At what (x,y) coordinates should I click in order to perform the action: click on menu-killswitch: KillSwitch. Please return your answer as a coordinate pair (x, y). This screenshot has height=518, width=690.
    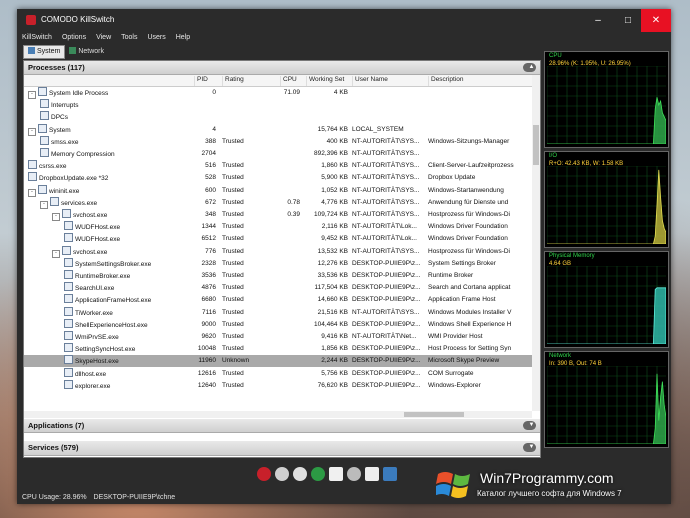
    Looking at the image, I should click on (37, 38).